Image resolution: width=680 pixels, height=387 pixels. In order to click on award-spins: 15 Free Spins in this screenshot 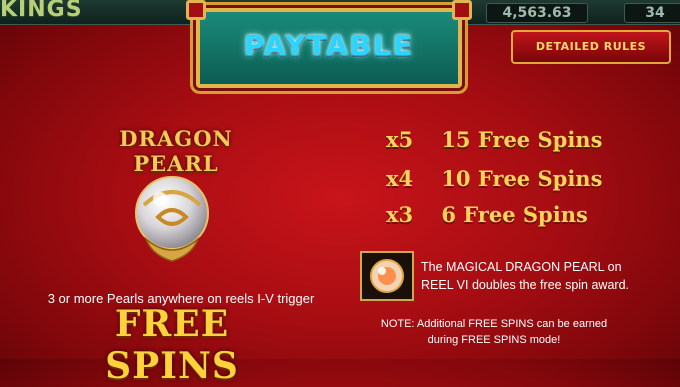, I will do `click(522, 139)`.